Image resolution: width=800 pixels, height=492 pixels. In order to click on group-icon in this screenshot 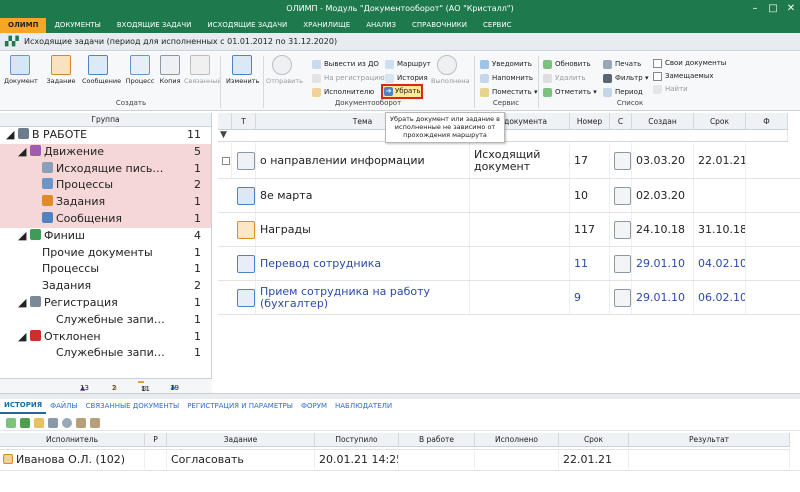, I will do `click(95, 422)`.